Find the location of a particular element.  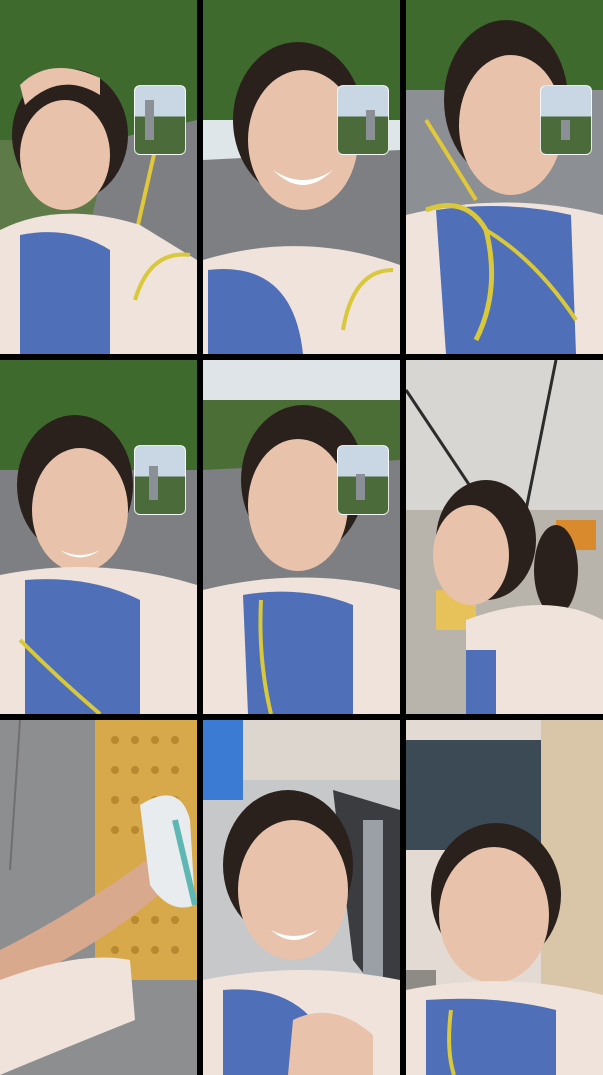

frame-2-scene is located at coordinates (301, 177).